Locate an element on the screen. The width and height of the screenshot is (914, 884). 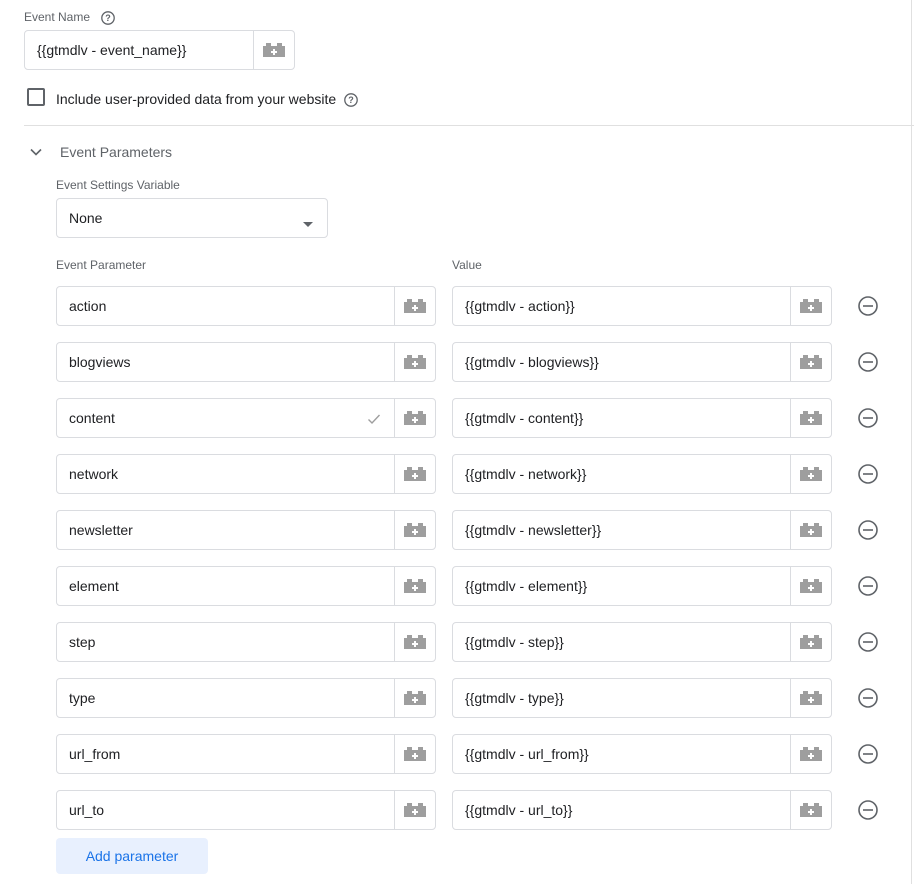
event-name-field: {{gtmdlv - event_name}} is located at coordinates (159, 50).